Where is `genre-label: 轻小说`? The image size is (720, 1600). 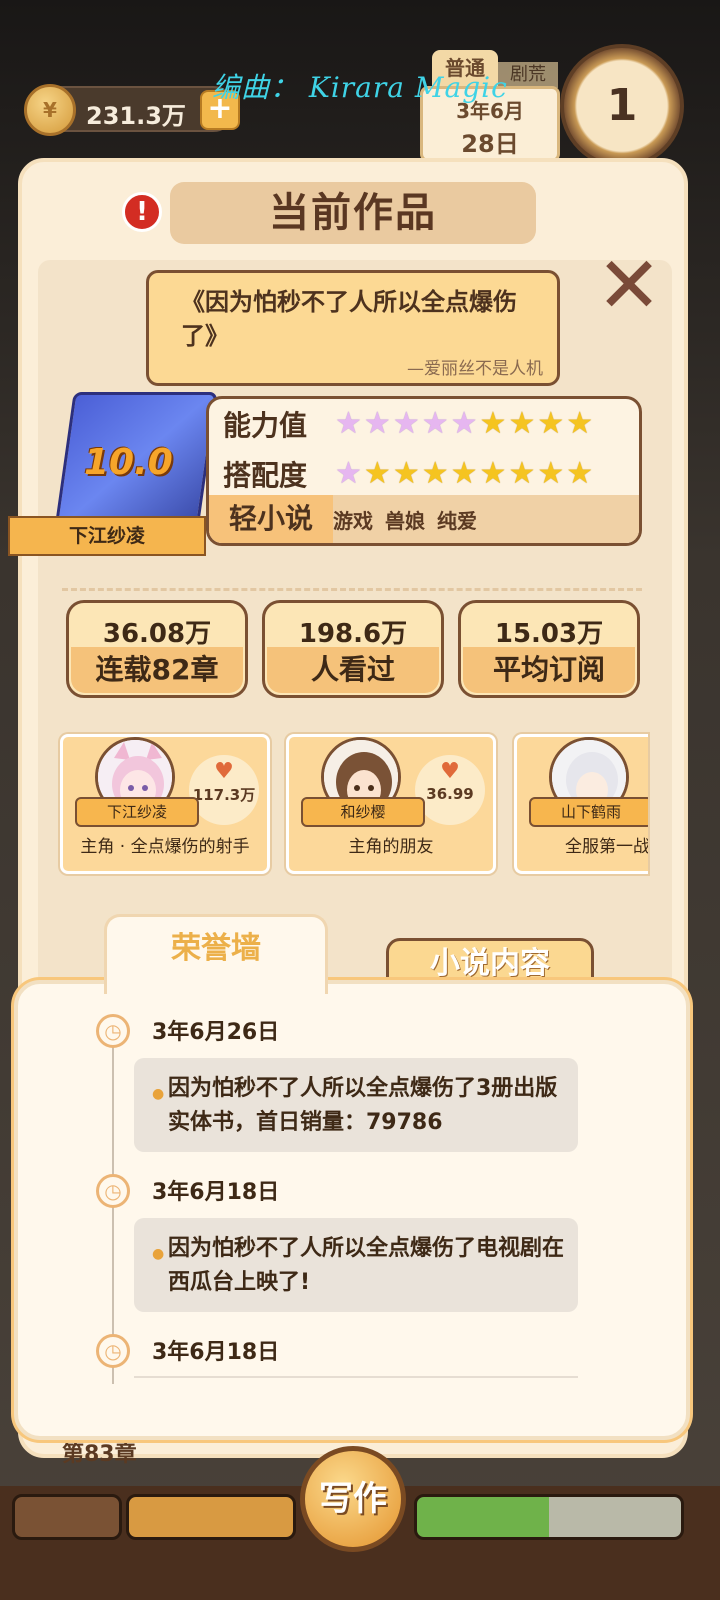 genre-label: 轻小说 is located at coordinates (271, 519).